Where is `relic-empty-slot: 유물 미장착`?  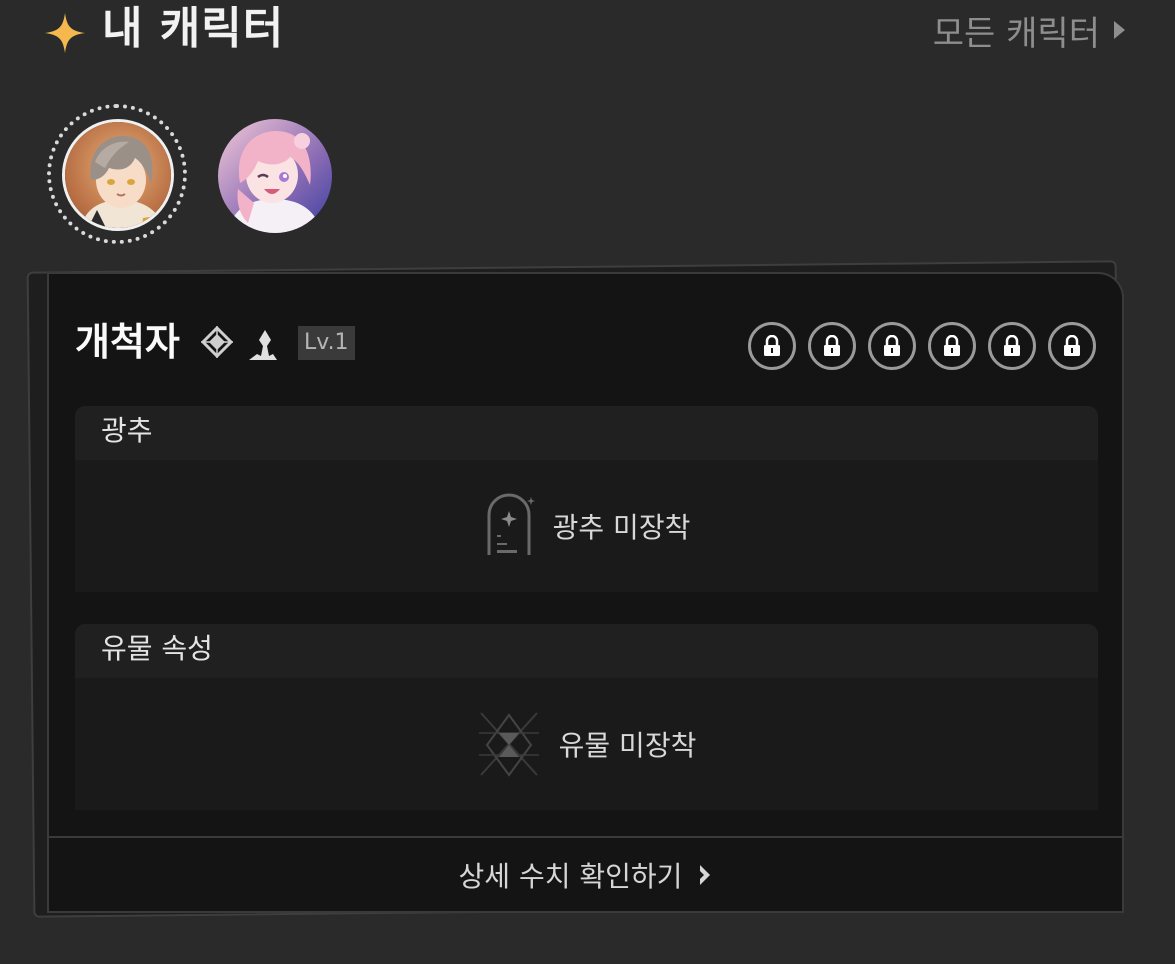
relic-empty-slot: 유물 미장착 is located at coordinates (586, 744).